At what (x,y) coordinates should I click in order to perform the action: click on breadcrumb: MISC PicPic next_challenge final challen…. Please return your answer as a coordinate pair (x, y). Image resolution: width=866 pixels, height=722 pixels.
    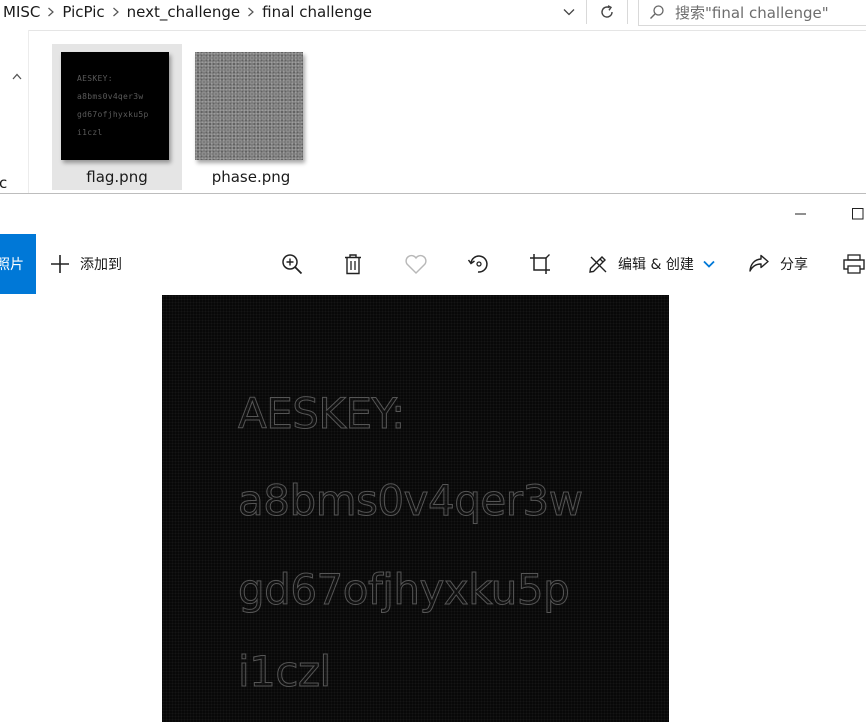
    Looking at the image, I should click on (187, 12).